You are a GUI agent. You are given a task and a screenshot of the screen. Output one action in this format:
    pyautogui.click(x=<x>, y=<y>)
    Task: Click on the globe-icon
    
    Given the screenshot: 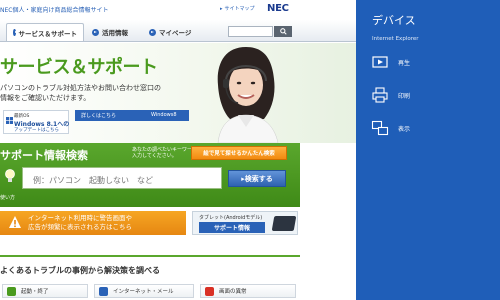 What is the action you would take?
    pyautogui.click(x=103, y=291)
    